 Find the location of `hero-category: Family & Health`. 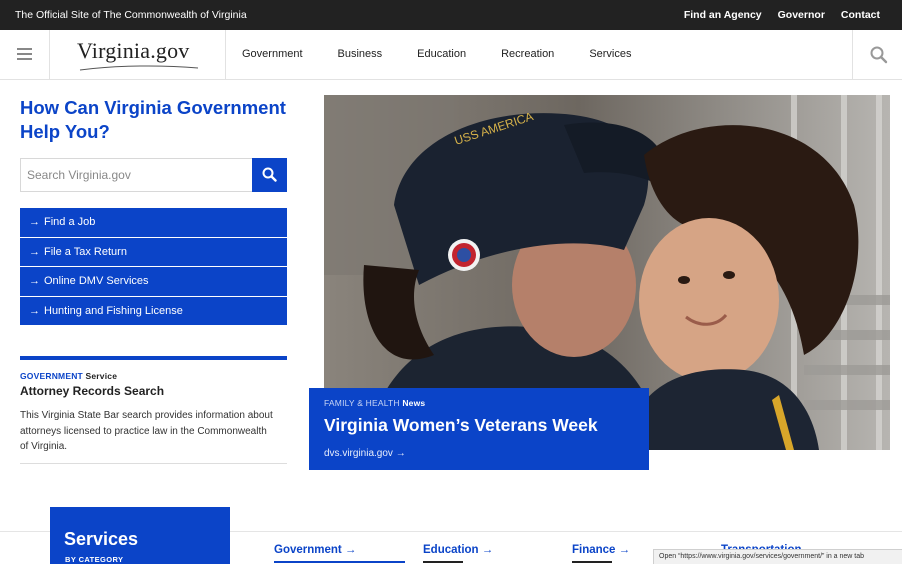

hero-category: Family & Health is located at coordinates (362, 403).